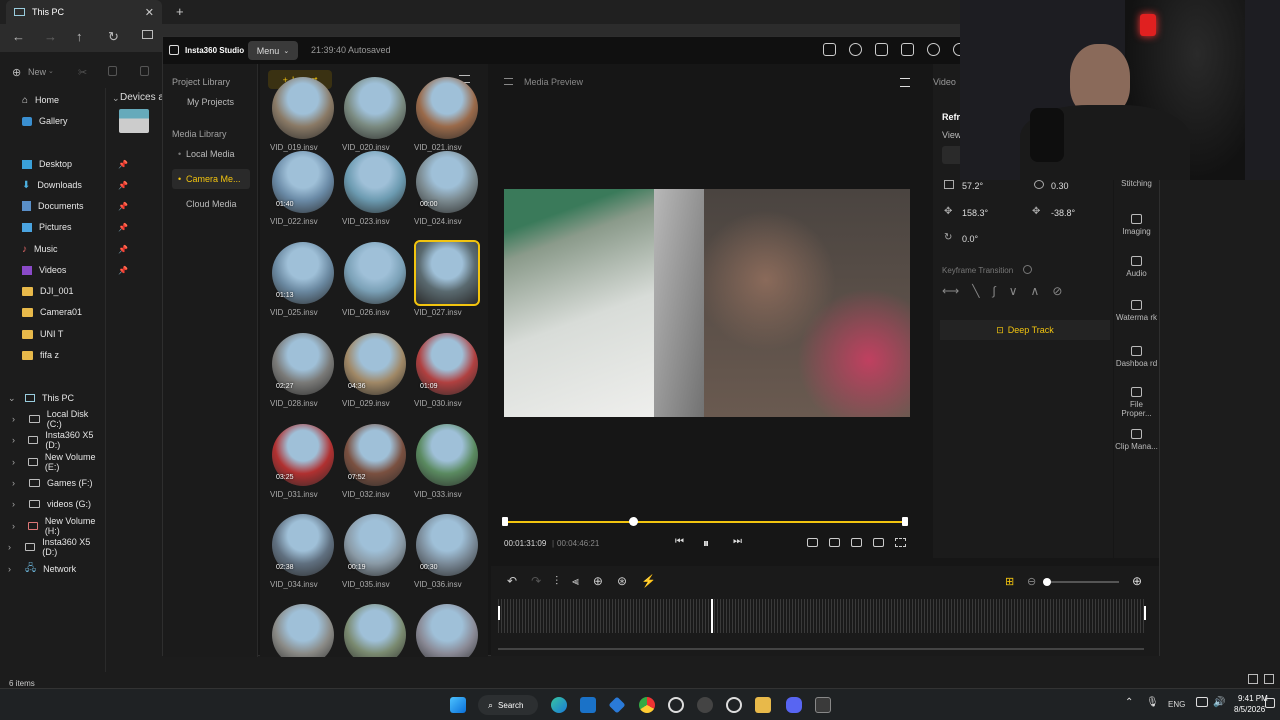 Image resolution: width=1280 pixels, height=720 pixels. Describe the element at coordinates (1270, 703) in the screenshot. I see `notification-icon` at that location.